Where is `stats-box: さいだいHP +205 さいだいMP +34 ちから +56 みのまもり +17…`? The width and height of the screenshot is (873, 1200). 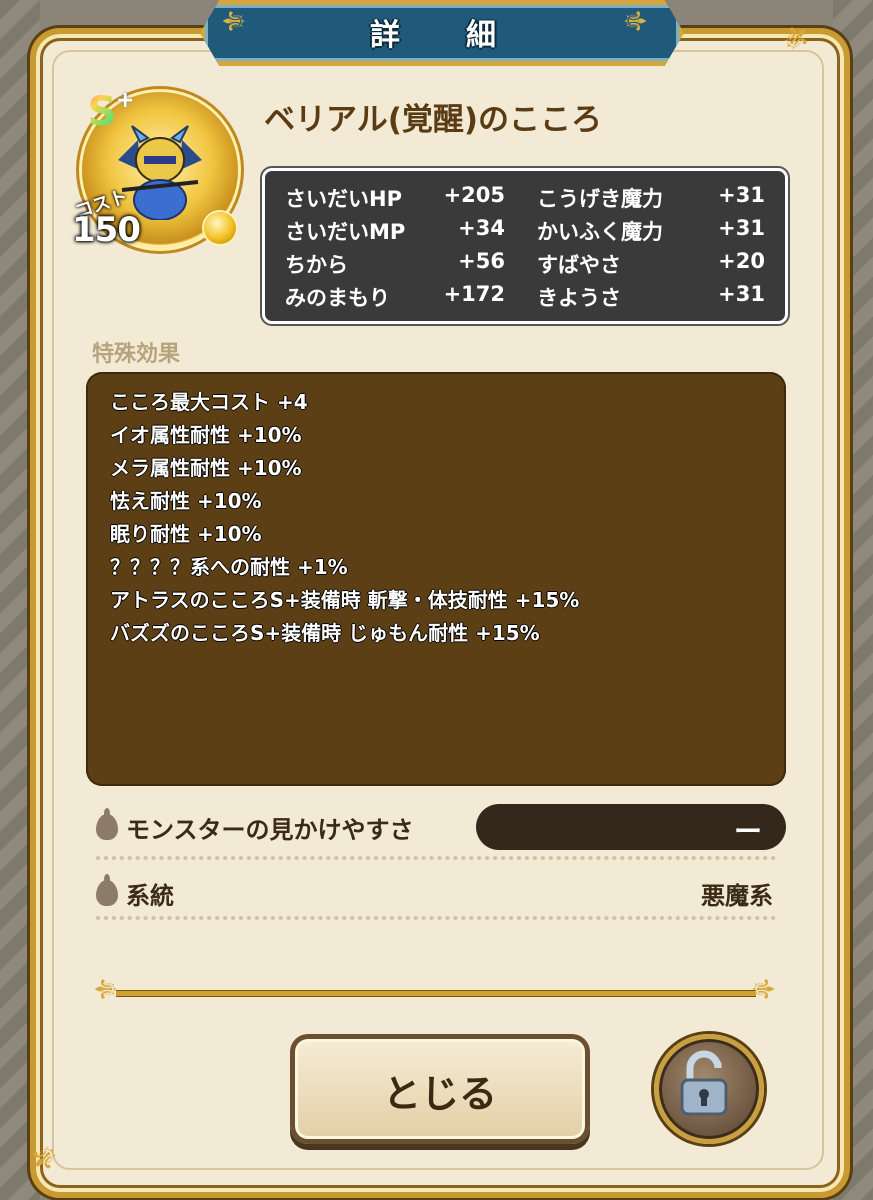 stats-box: さいだいHP +205 さいだいMP +34 ちから +56 みのまもり +17… is located at coordinates (525, 246).